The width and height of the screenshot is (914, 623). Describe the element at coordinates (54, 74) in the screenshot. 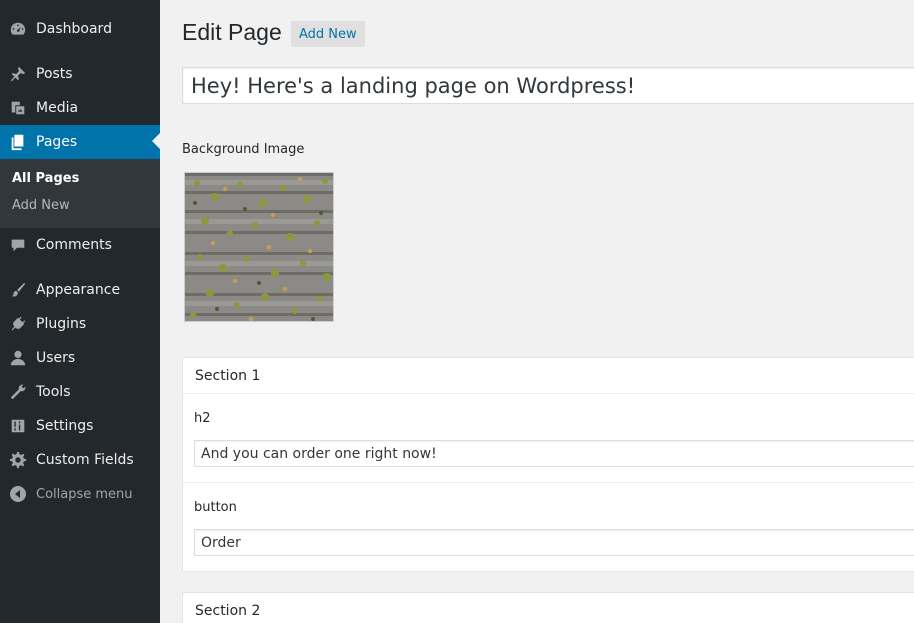

I see `menu-posts-label: Posts` at that location.